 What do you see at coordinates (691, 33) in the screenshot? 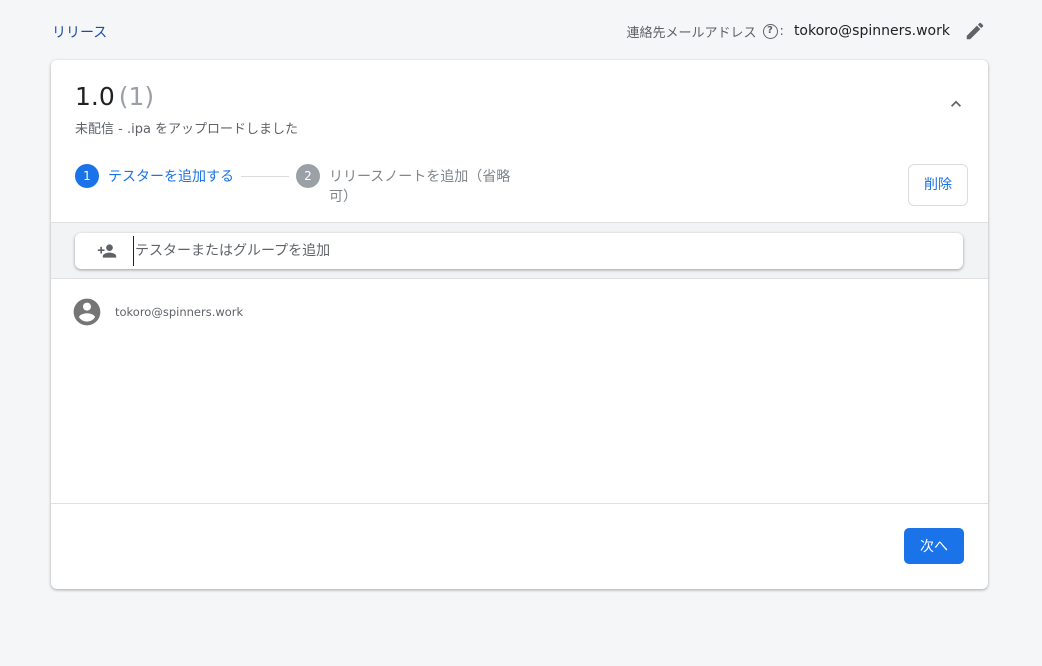
I see `contact-label: 連絡先メールアドレス` at bounding box center [691, 33].